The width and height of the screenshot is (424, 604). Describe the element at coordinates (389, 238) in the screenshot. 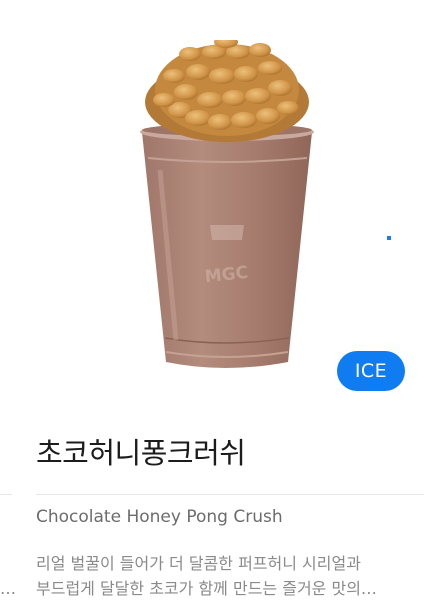

I see `indicator-dot` at that location.